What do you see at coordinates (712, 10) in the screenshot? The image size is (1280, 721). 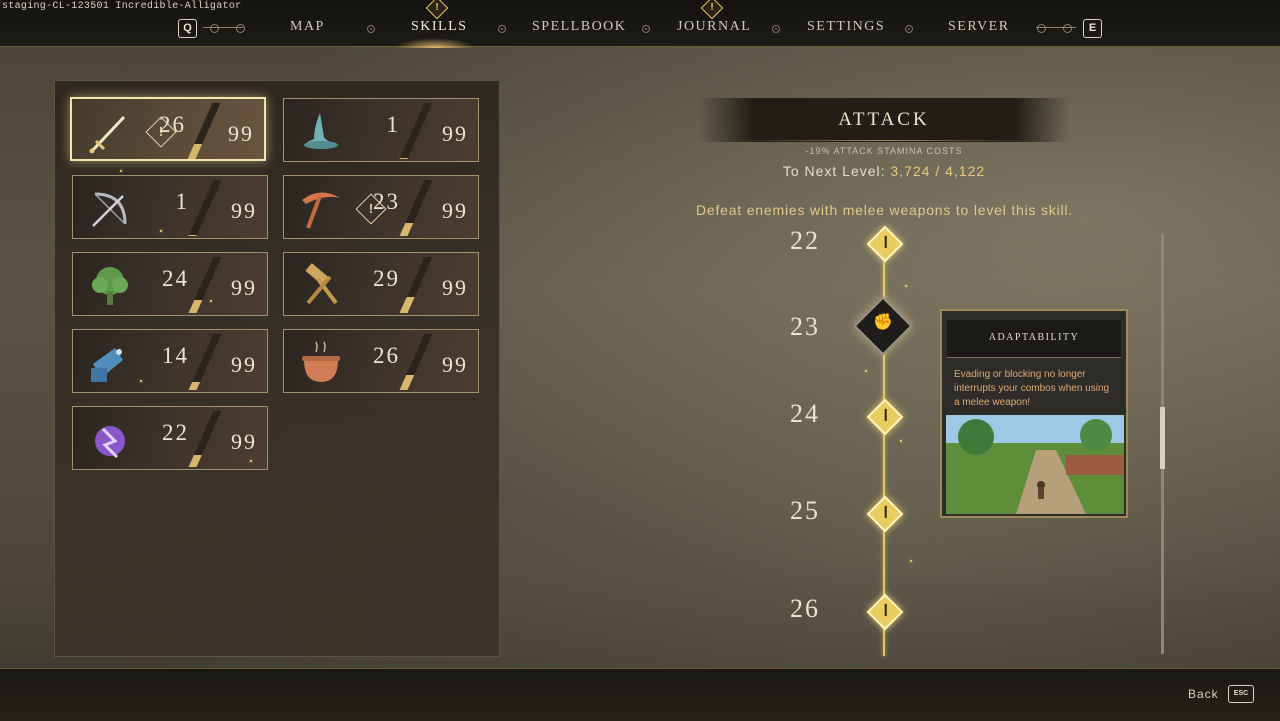 I see `journal-alert-icon: !` at bounding box center [712, 10].